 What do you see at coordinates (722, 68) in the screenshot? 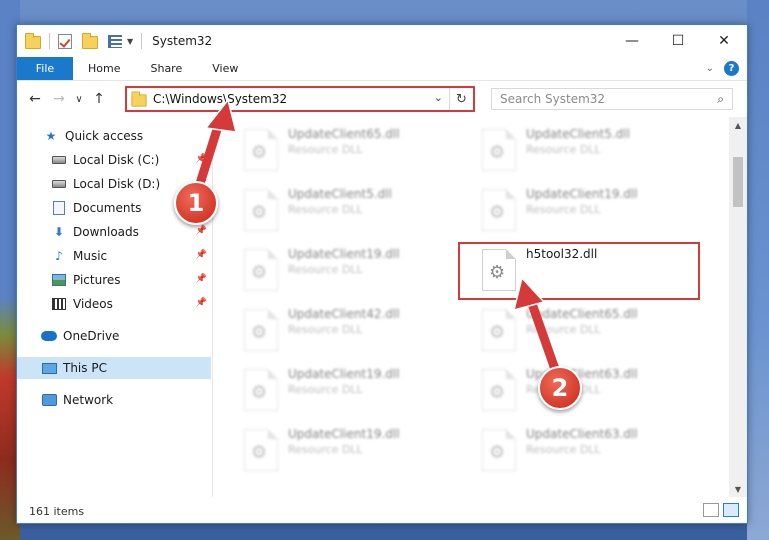
I see `ribbon-right-controls: ⌄ ?` at bounding box center [722, 68].